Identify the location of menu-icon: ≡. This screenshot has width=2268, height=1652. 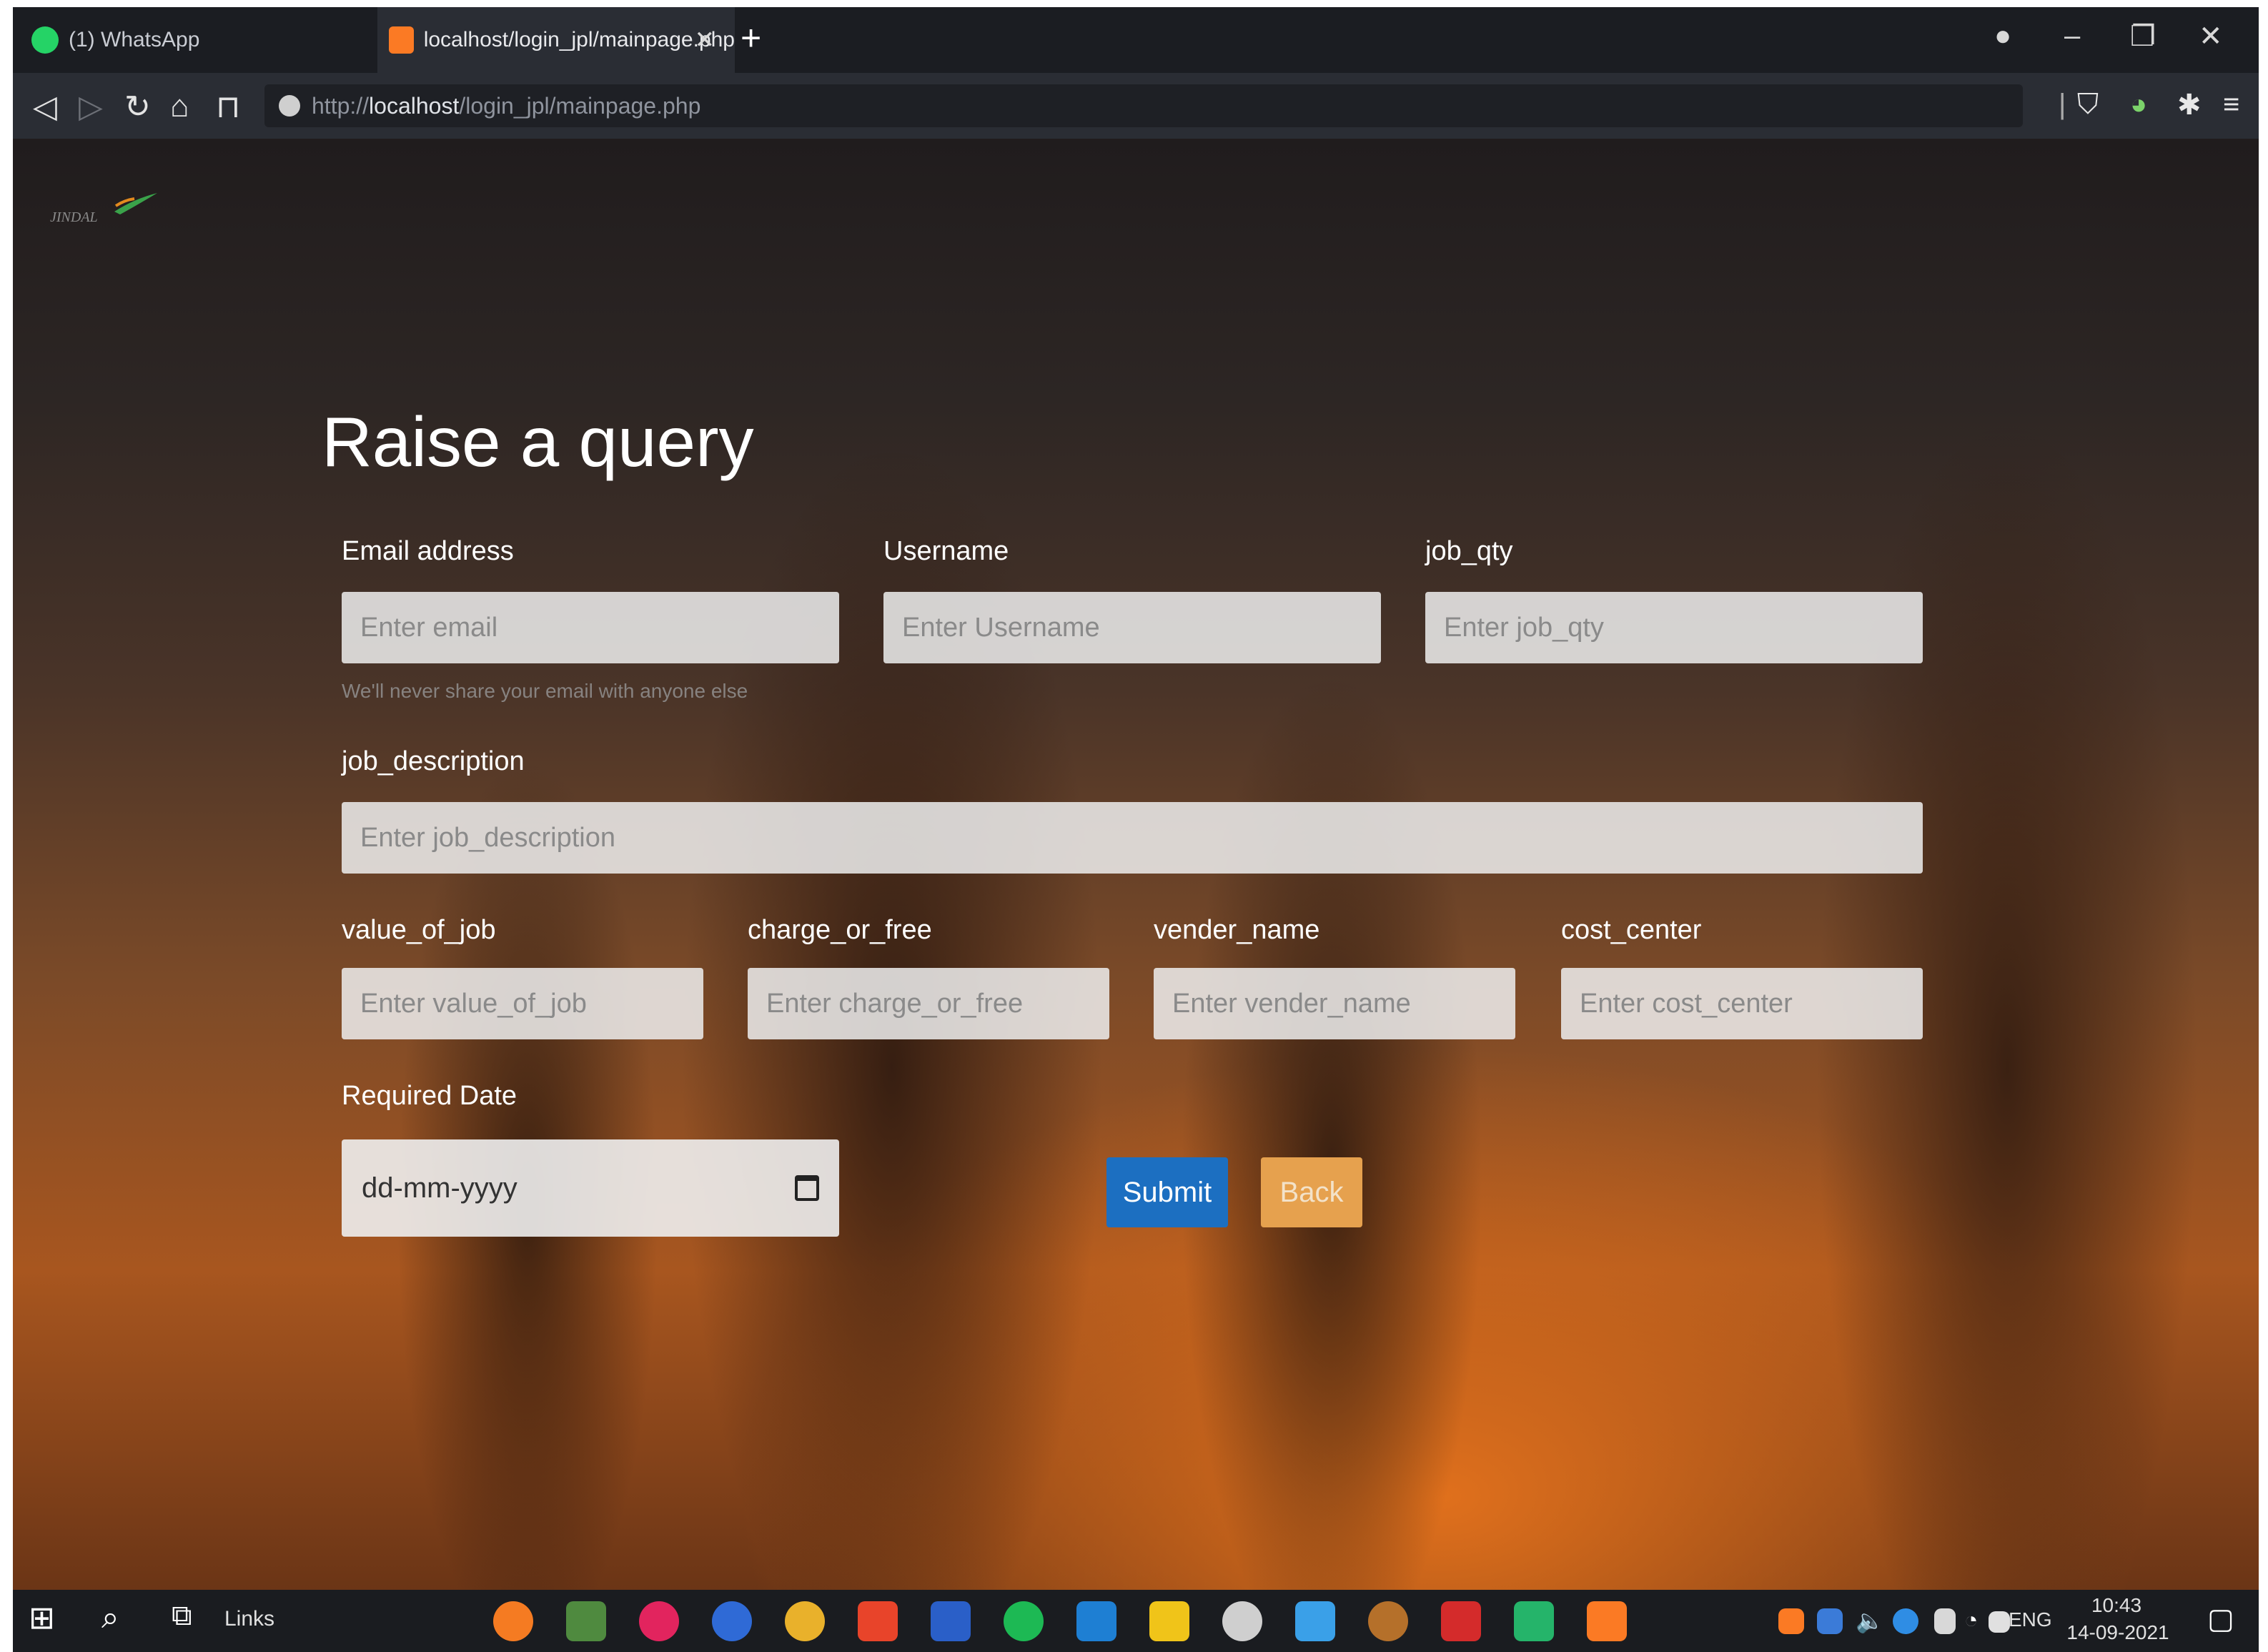
(2231, 105).